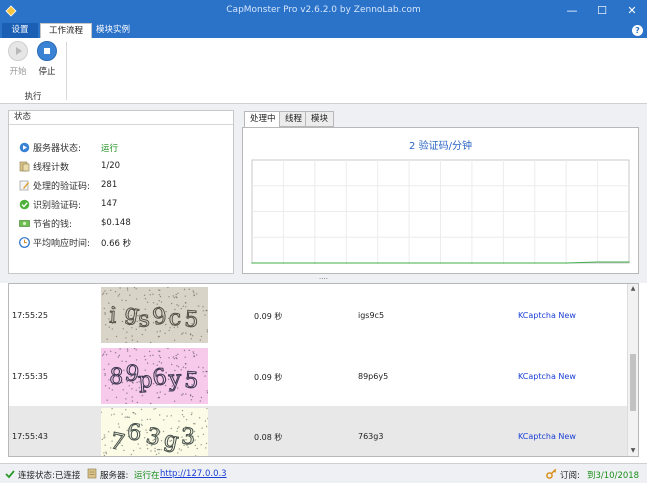  What do you see at coordinates (602, 11) in the screenshot?
I see `maximize-button: ☐` at bounding box center [602, 11].